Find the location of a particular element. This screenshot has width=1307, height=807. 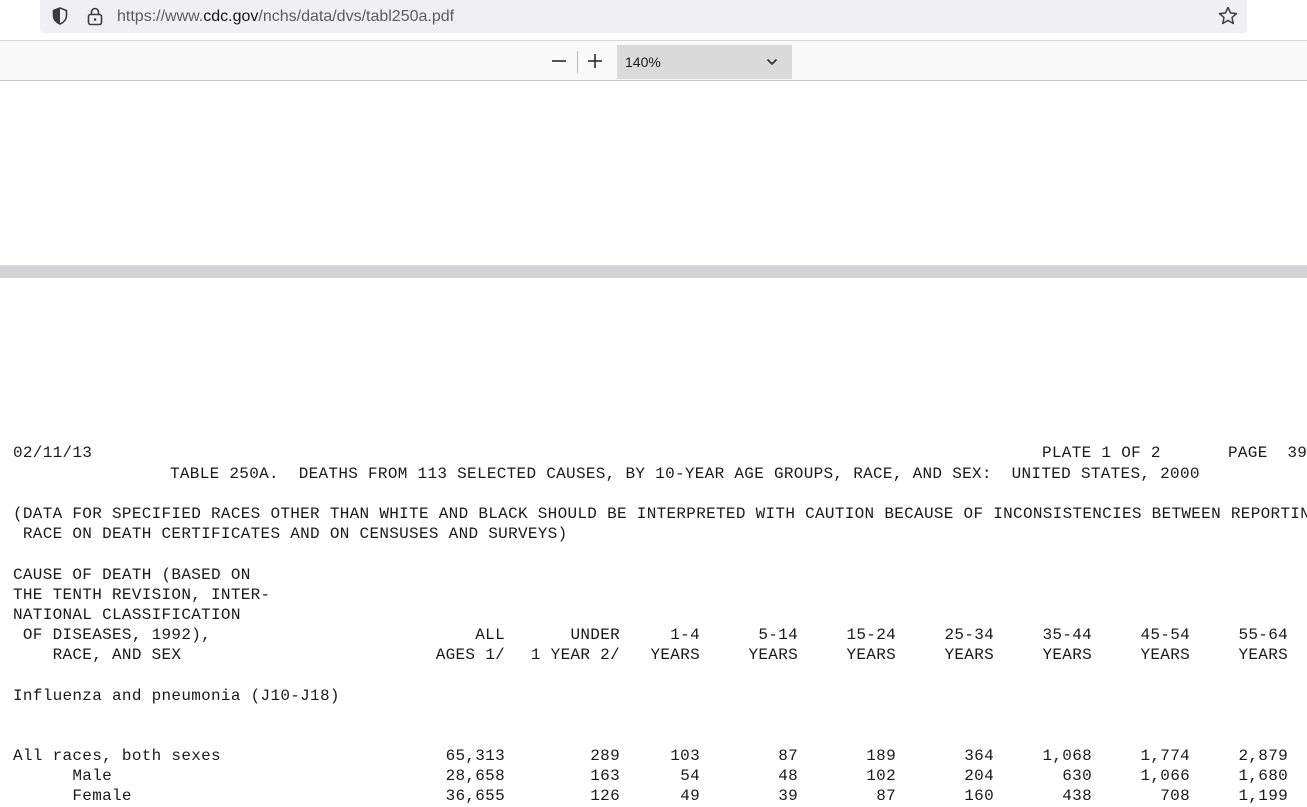

cause-heading: Influenza and pneumonia (J10-J18) is located at coordinates (176, 696).